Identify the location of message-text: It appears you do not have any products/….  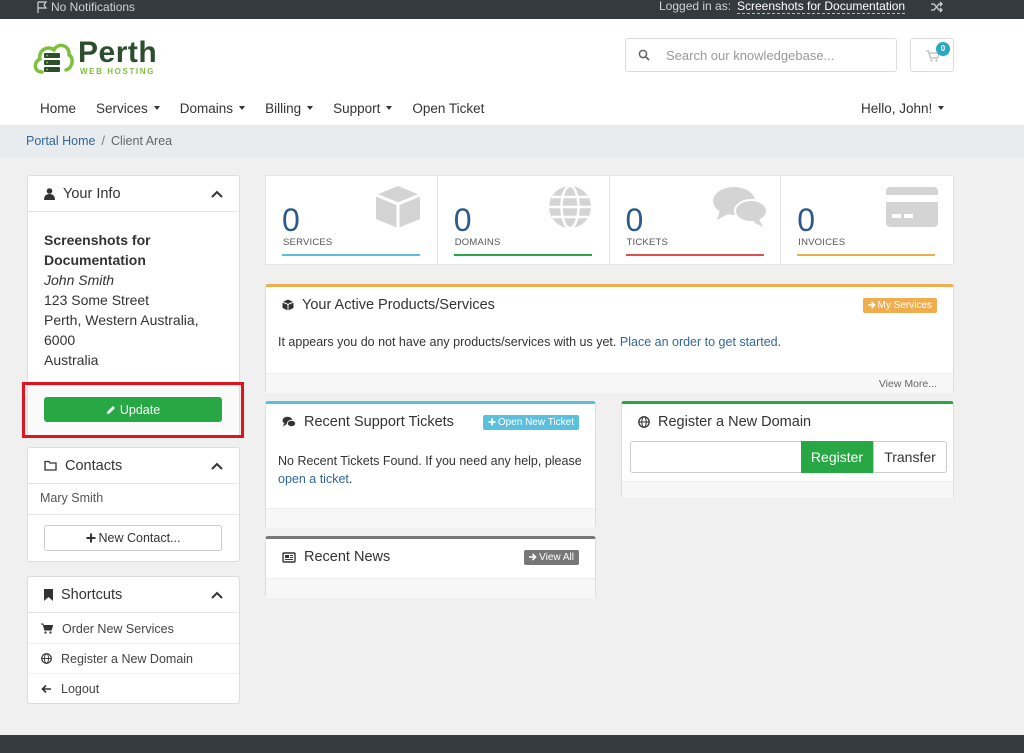
(447, 342).